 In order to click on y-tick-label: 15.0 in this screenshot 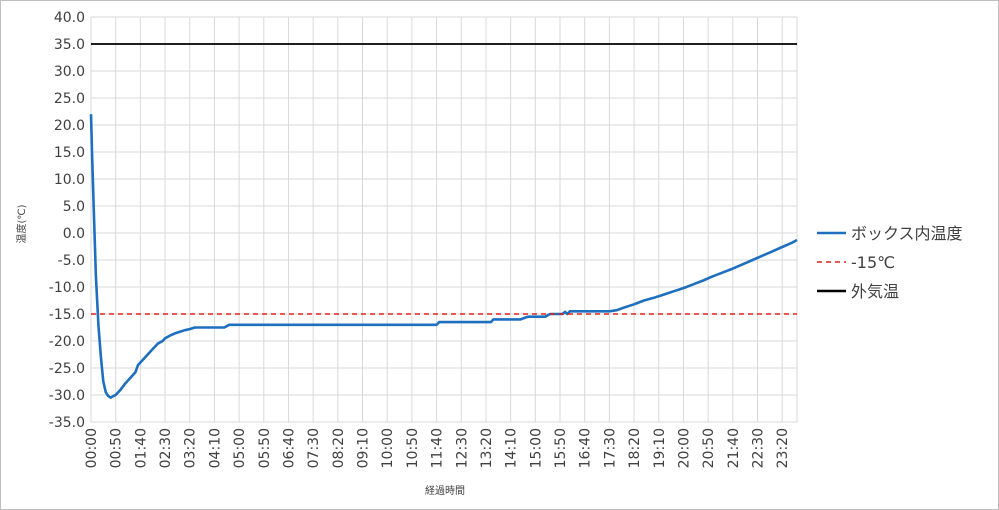, I will do `click(69, 153)`.